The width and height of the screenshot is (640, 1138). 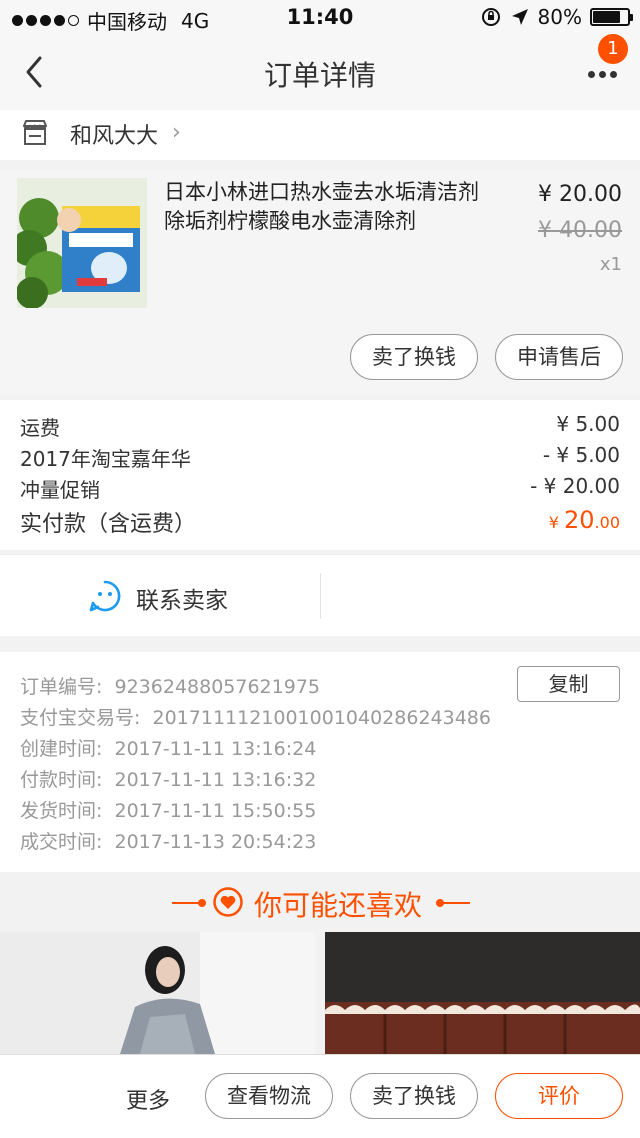 I want to click on product-thumbnail, so click(x=82, y=243).